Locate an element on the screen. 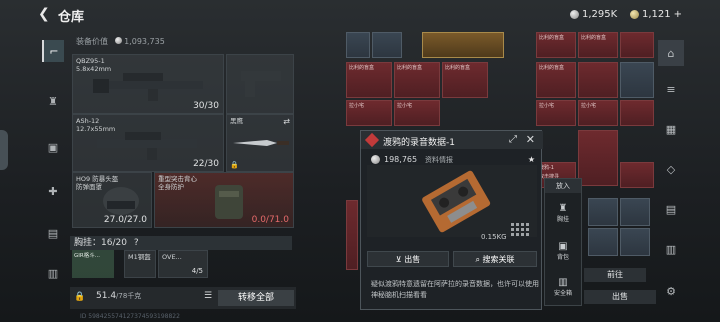 The image size is (720, 322). search-related-button: ⌕ 搜索关联 is located at coordinates (495, 259).